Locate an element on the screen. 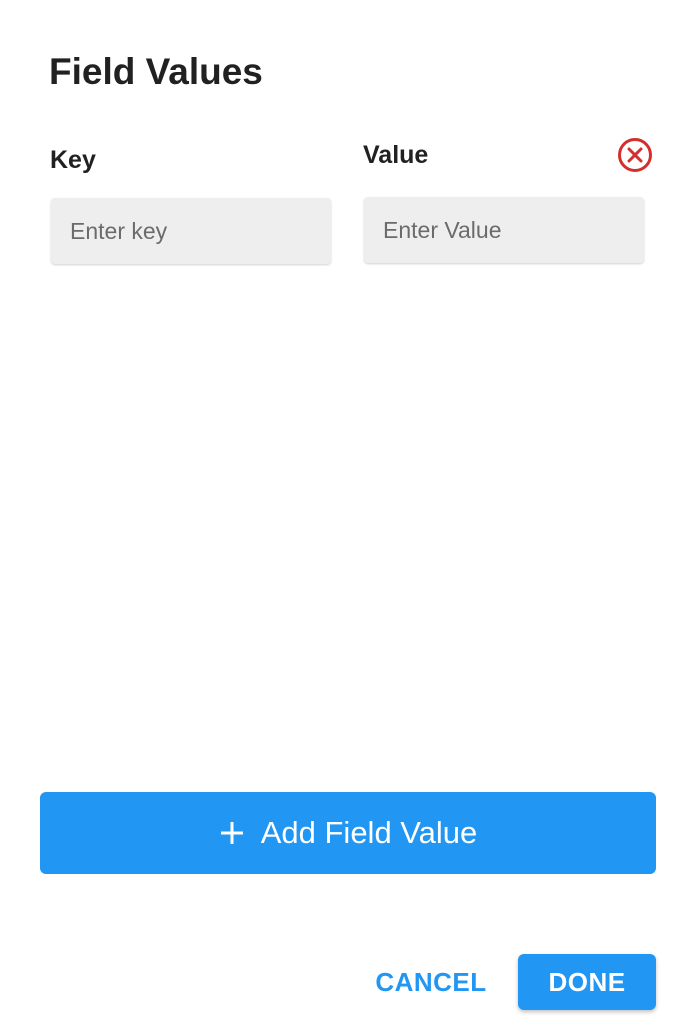 The width and height of the screenshot is (696, 1029). key-input is located at coordinates (191, 231).